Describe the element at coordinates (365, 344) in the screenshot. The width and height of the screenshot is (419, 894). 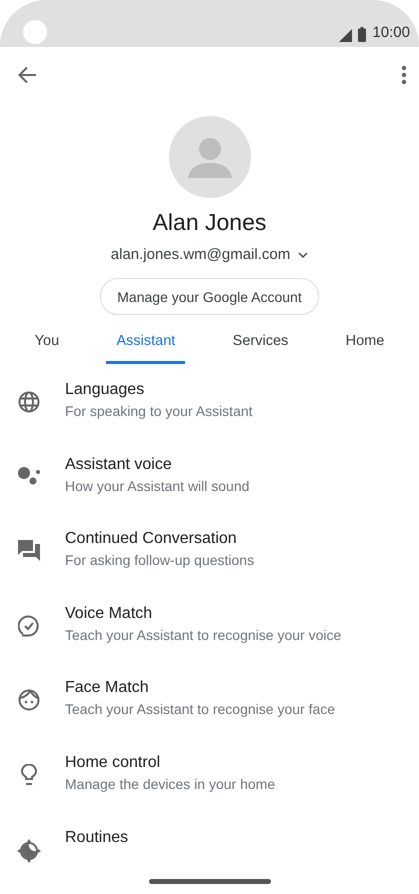
I see `tab: Home` at that location.